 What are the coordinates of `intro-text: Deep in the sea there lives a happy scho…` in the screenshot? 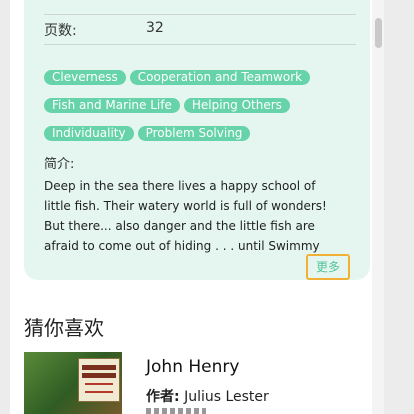 It's located at (185, 216).